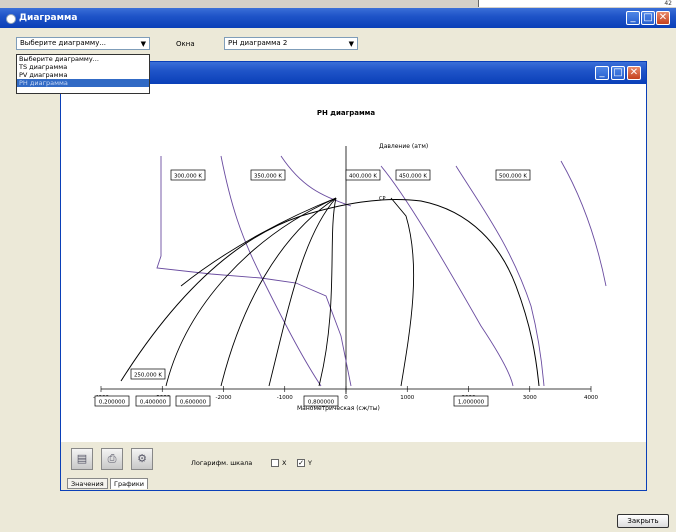 This screenshot has width=676, height=532. I want to click on quality-label: 0,600000, so click(193, 403).